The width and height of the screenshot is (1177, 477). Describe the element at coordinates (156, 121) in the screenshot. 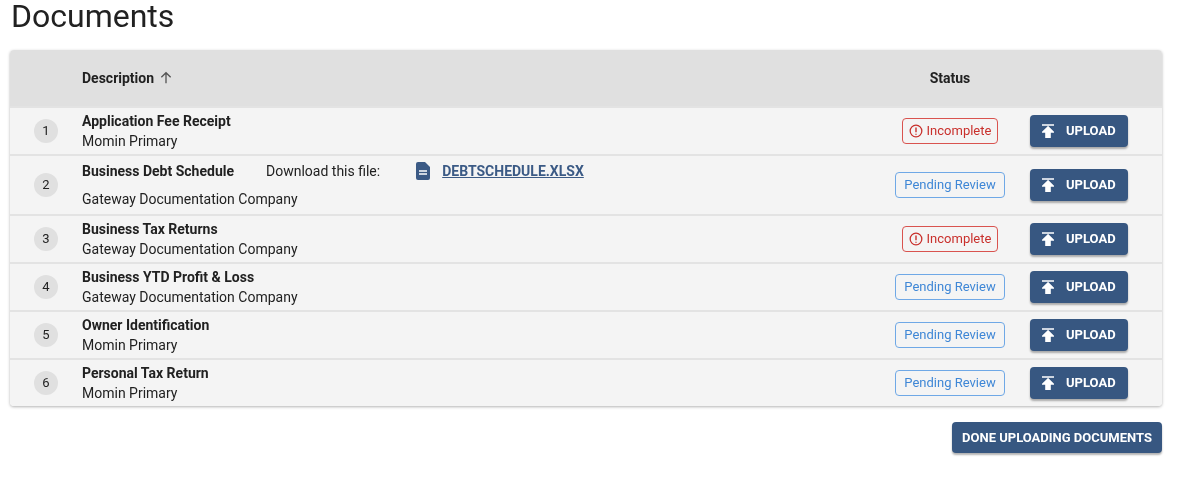

I see `document-name: Application Fee Receipt` at that location.